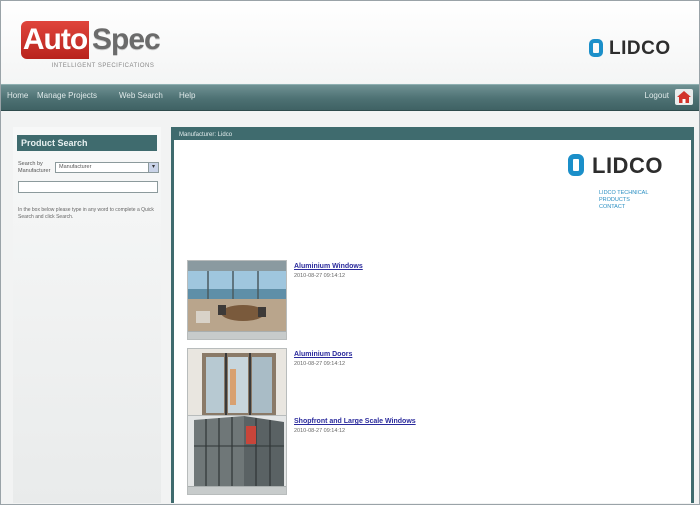  I want to click on product-title-link: Aluminium Windows, so click(328, 266).